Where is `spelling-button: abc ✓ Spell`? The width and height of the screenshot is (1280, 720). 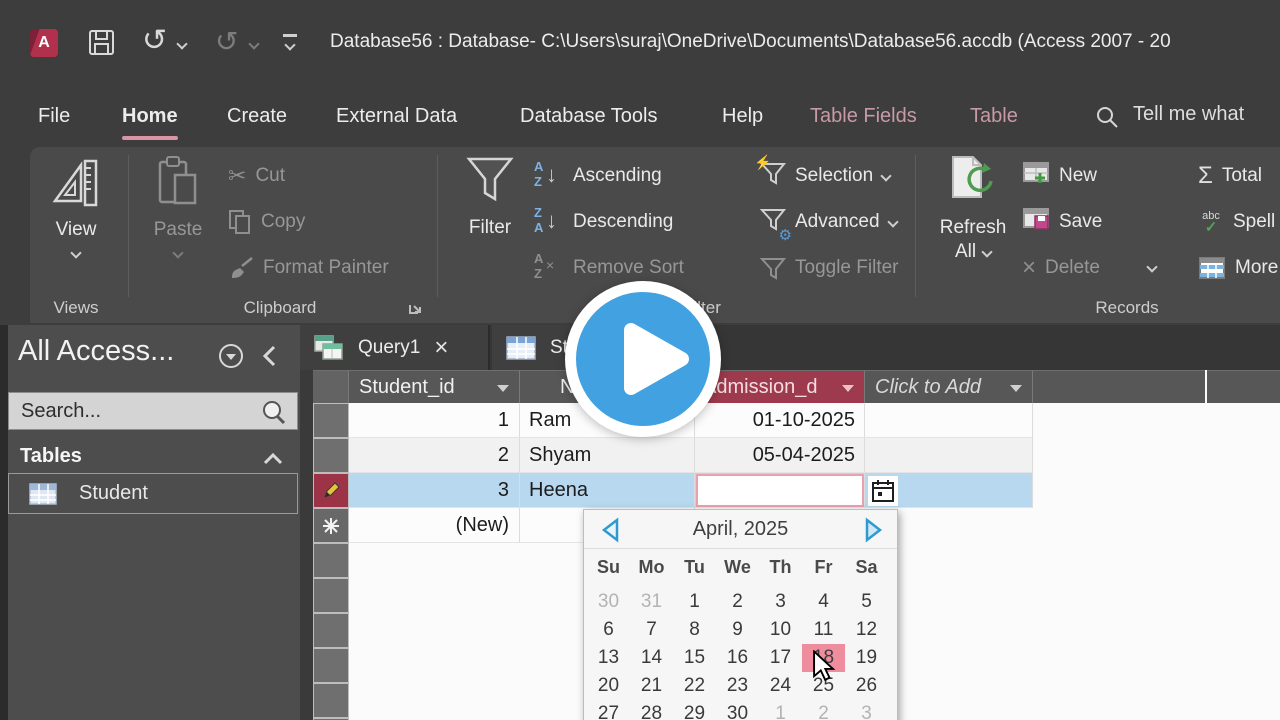 spelling-button: abc ✓ Spell is located at coordinates (1236, 222).